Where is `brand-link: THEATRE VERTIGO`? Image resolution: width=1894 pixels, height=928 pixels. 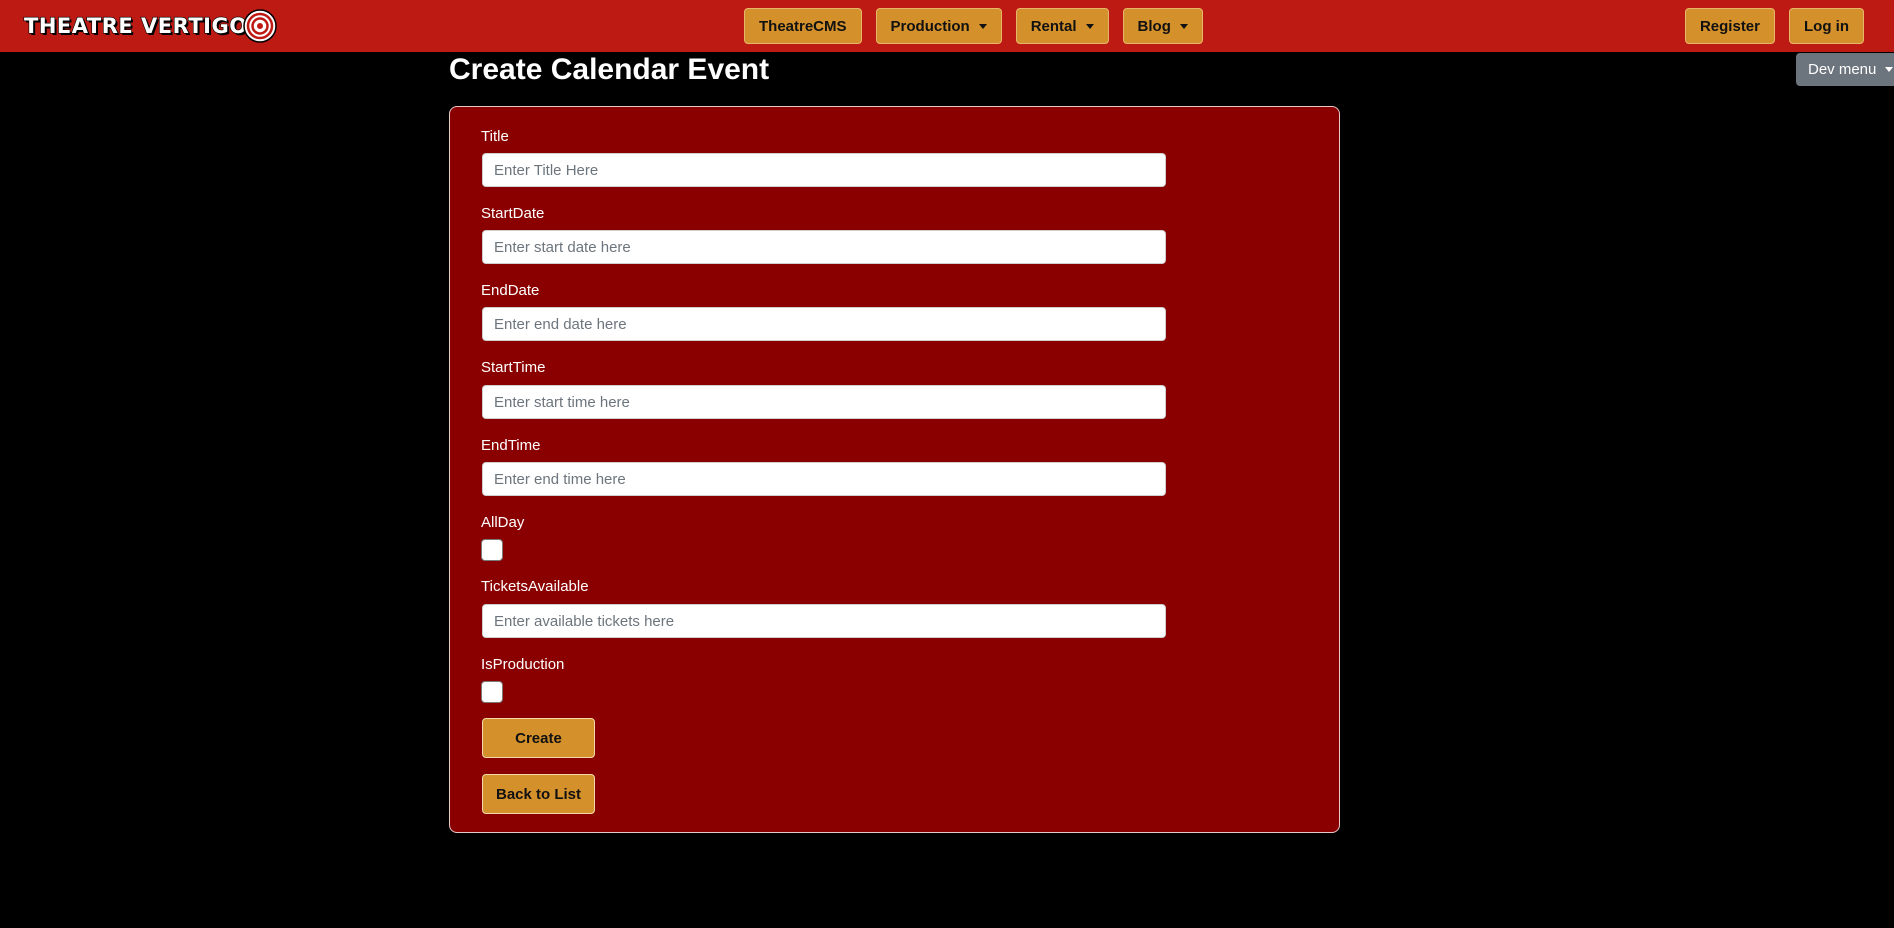 brand-link: THEATRE VERTIGO is located at coordinates (150, 26).